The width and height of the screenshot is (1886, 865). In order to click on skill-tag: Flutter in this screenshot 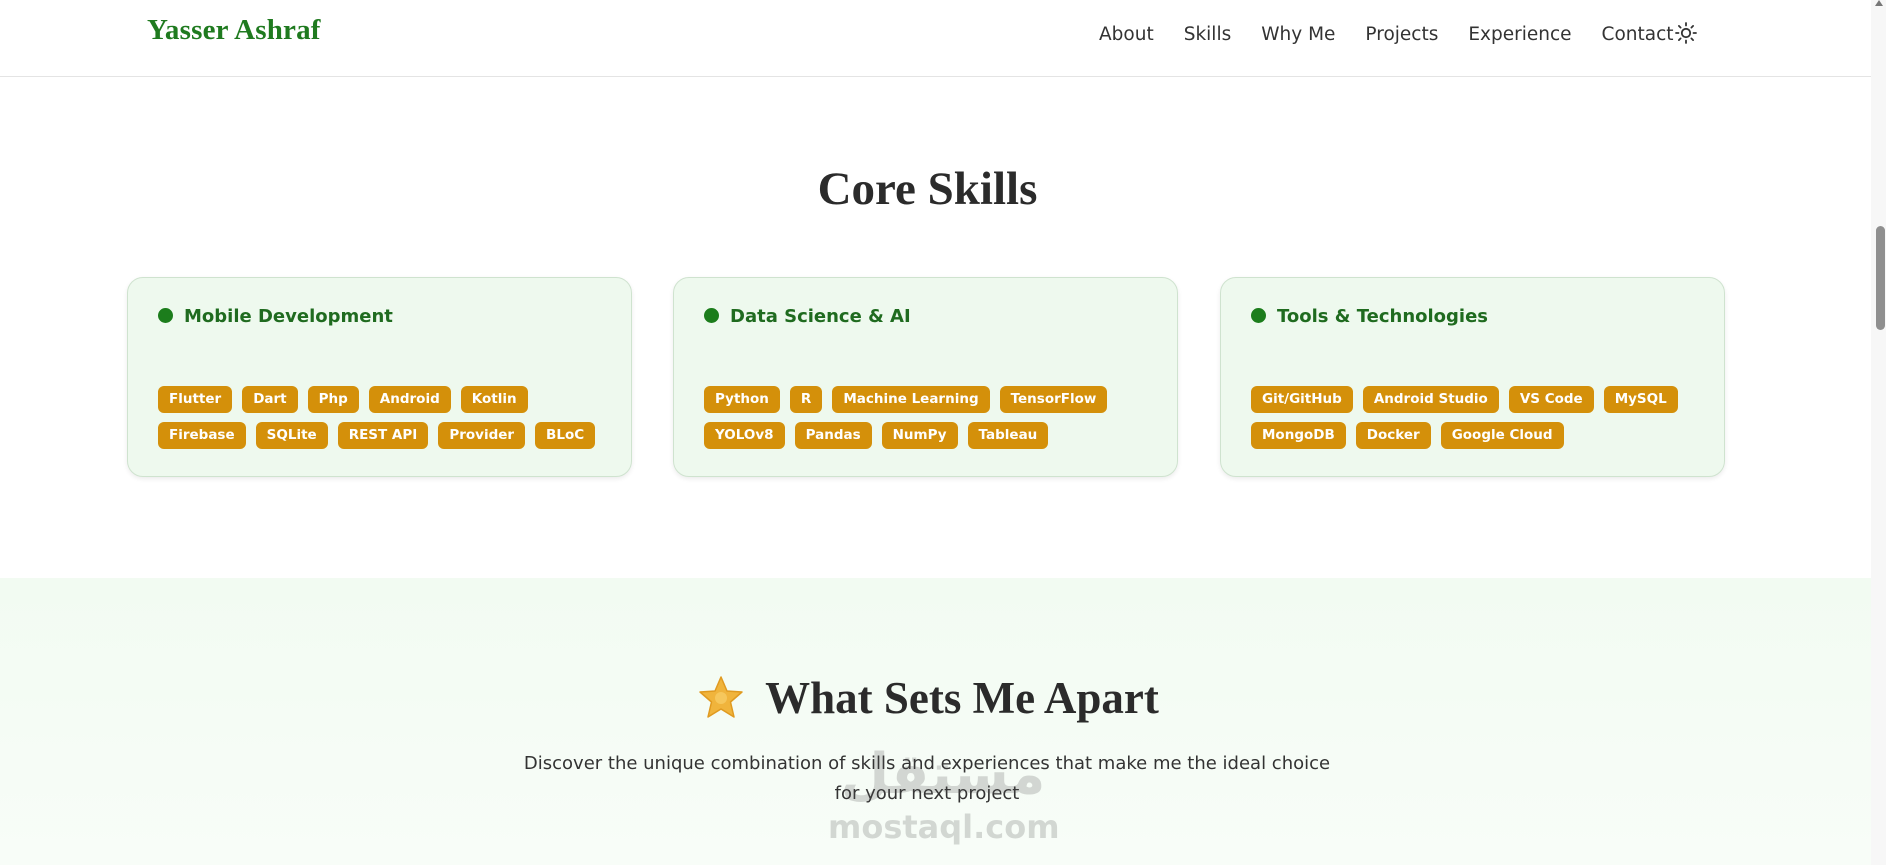, I will do `click(195, 399)`.